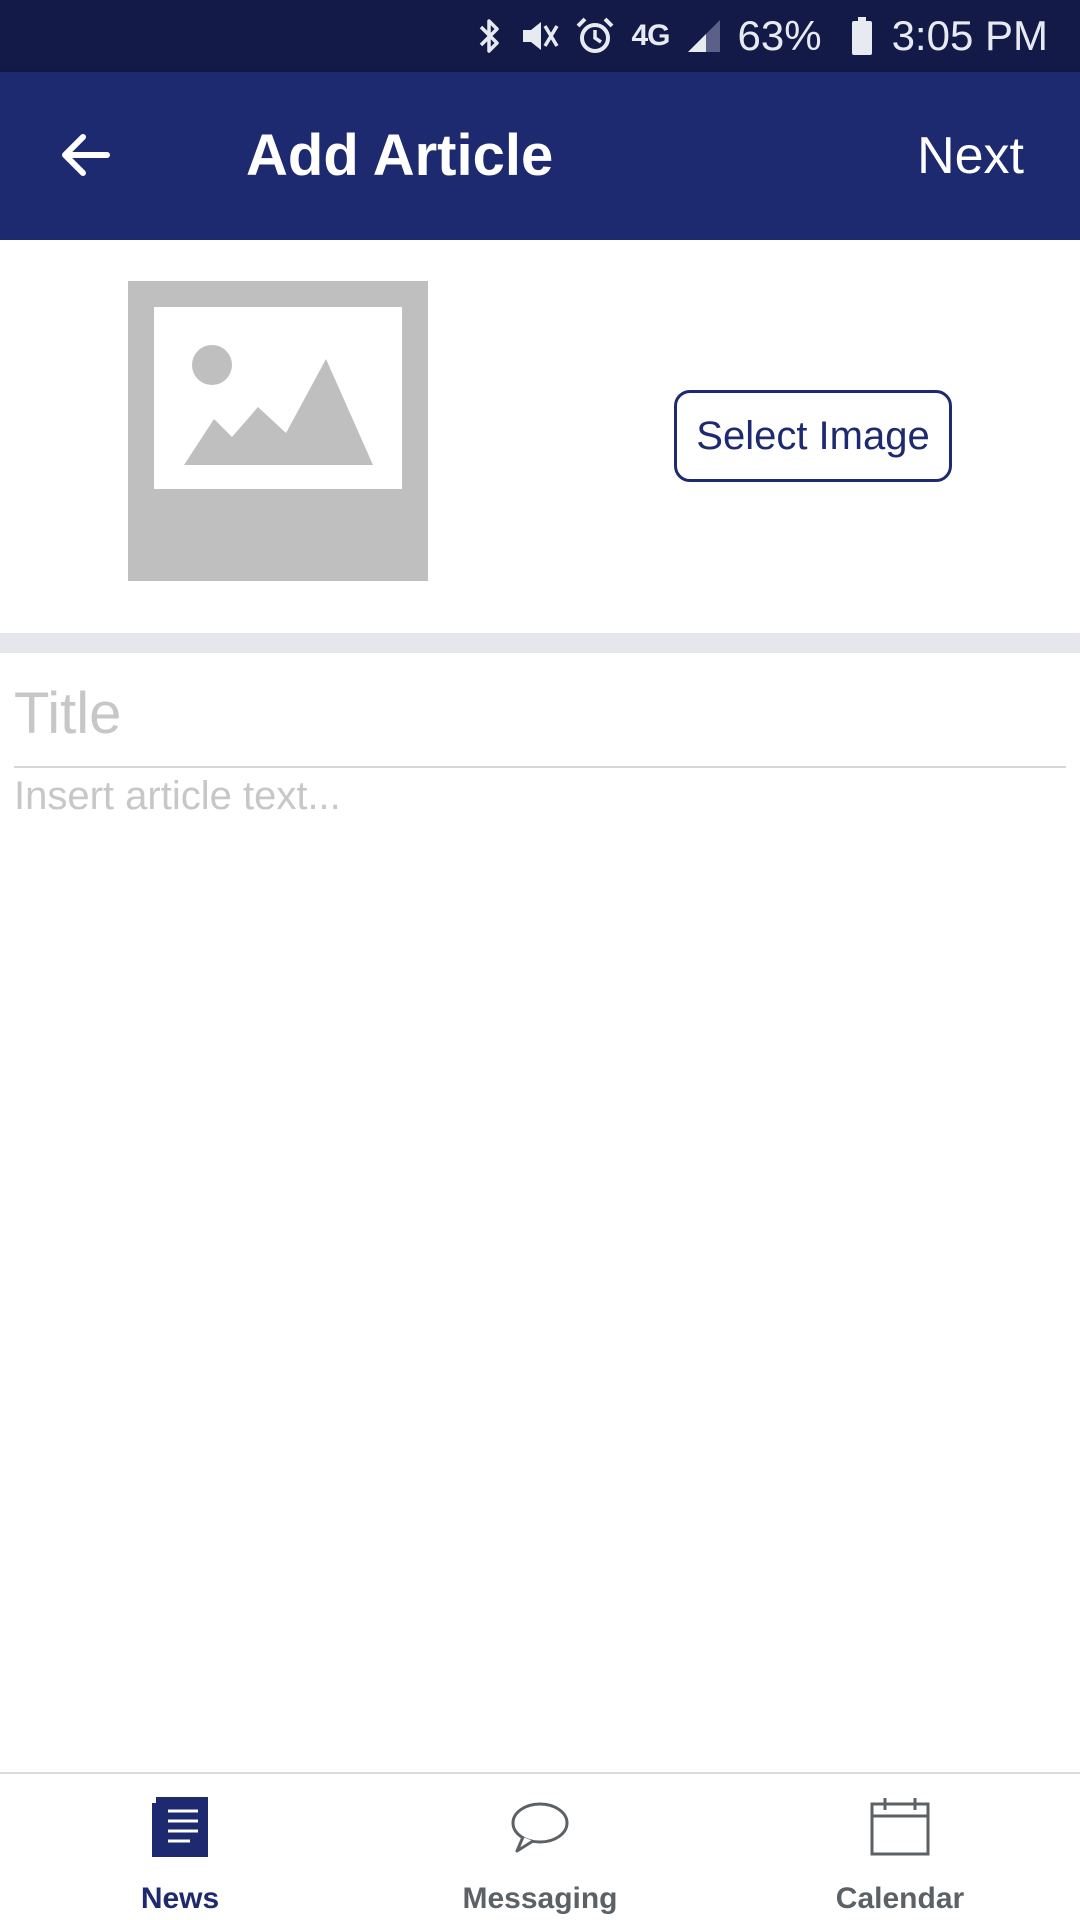 Image resolution: width=1080 pixels, height=1920 pixels. Describe the element at coordinates (490, 36) in the screenshot. I see `bluetooth-icon` at that location.